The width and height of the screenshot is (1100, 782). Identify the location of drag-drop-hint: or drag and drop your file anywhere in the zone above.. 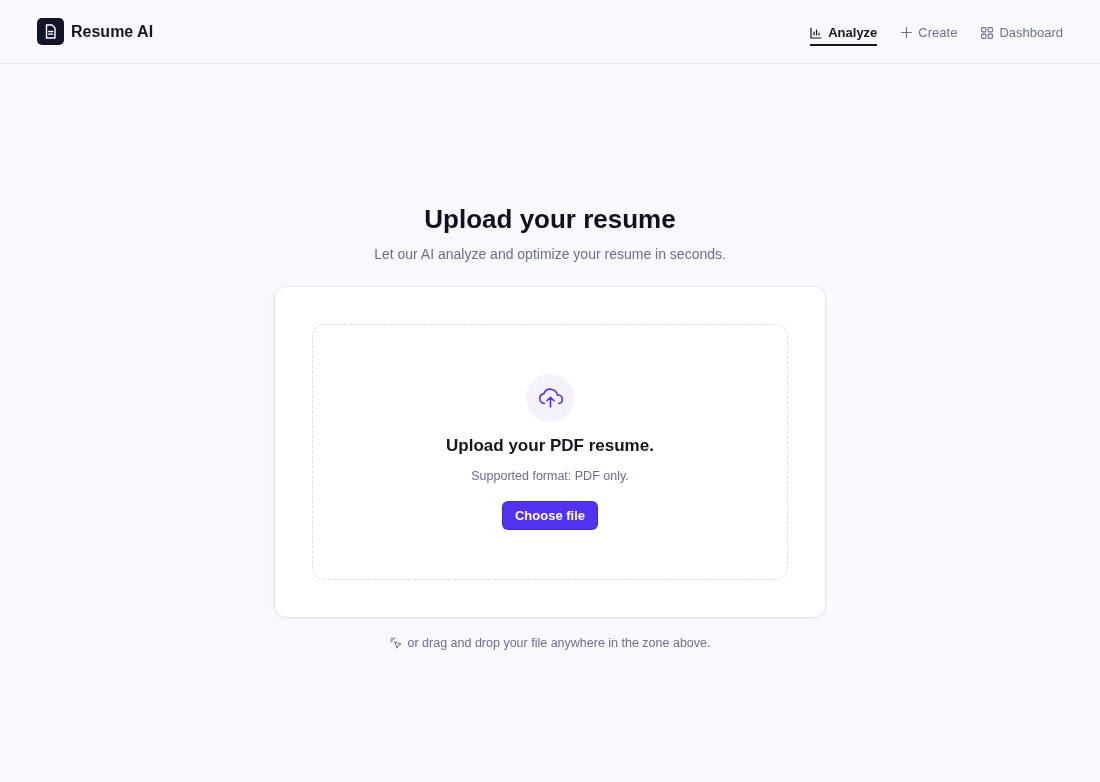
(559, 643).